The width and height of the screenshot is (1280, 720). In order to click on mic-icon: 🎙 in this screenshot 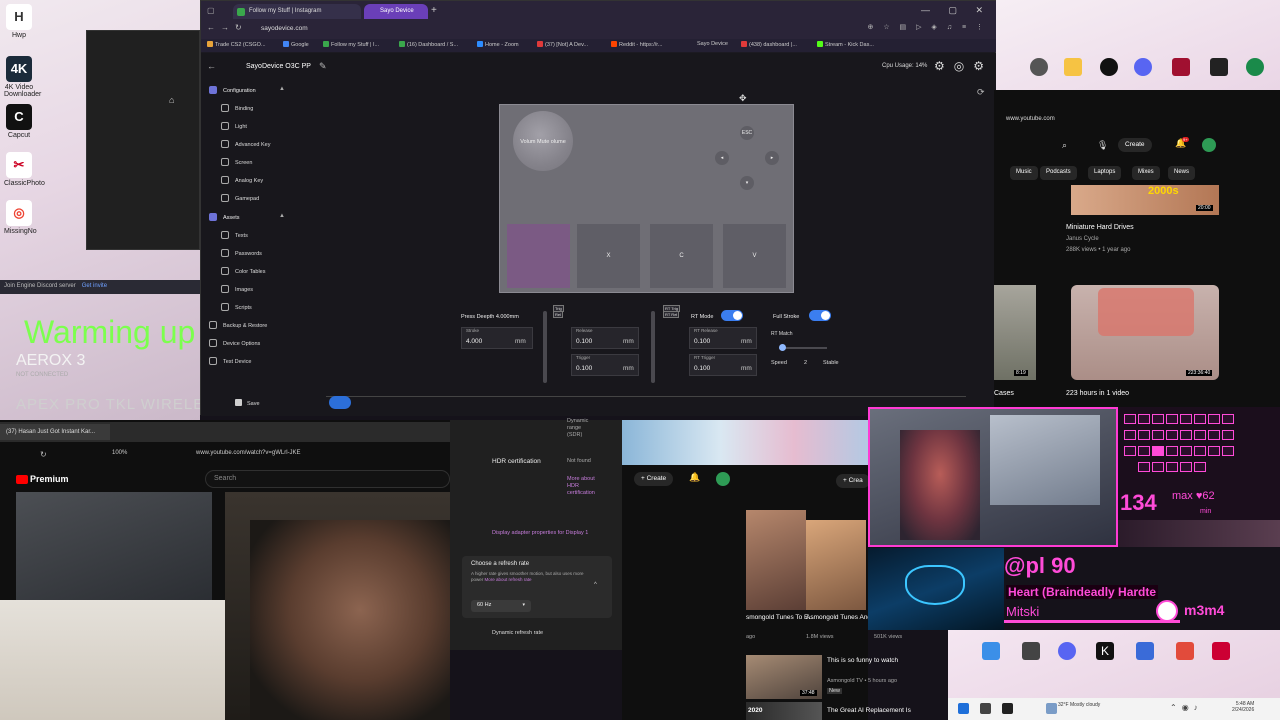, I will do `click(1102, 145)`.